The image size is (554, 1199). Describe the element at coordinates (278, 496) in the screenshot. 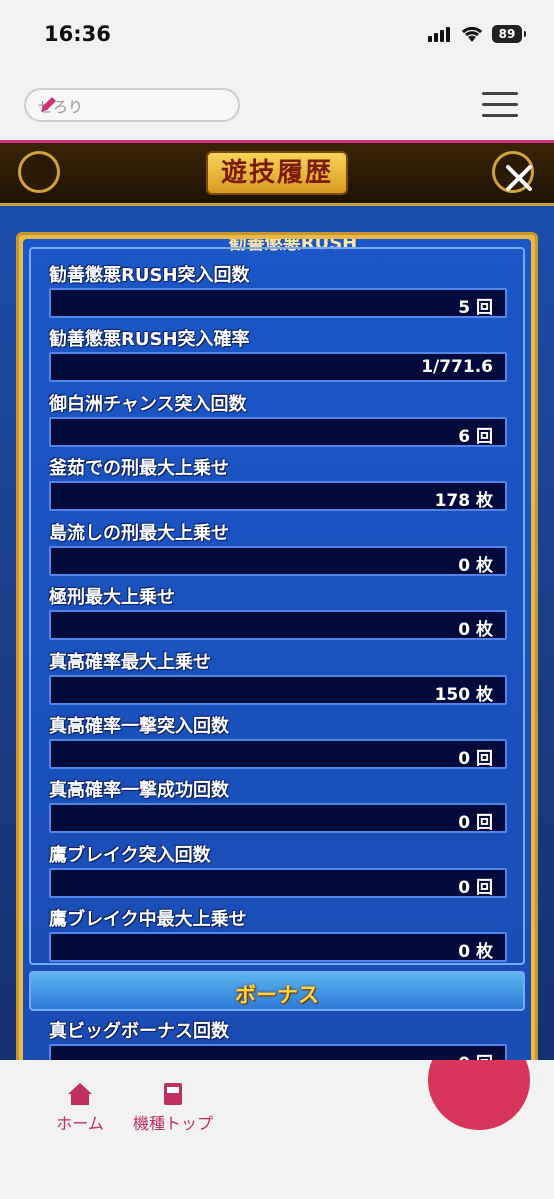

I see `stat-value-box: 178 枚` at that location.